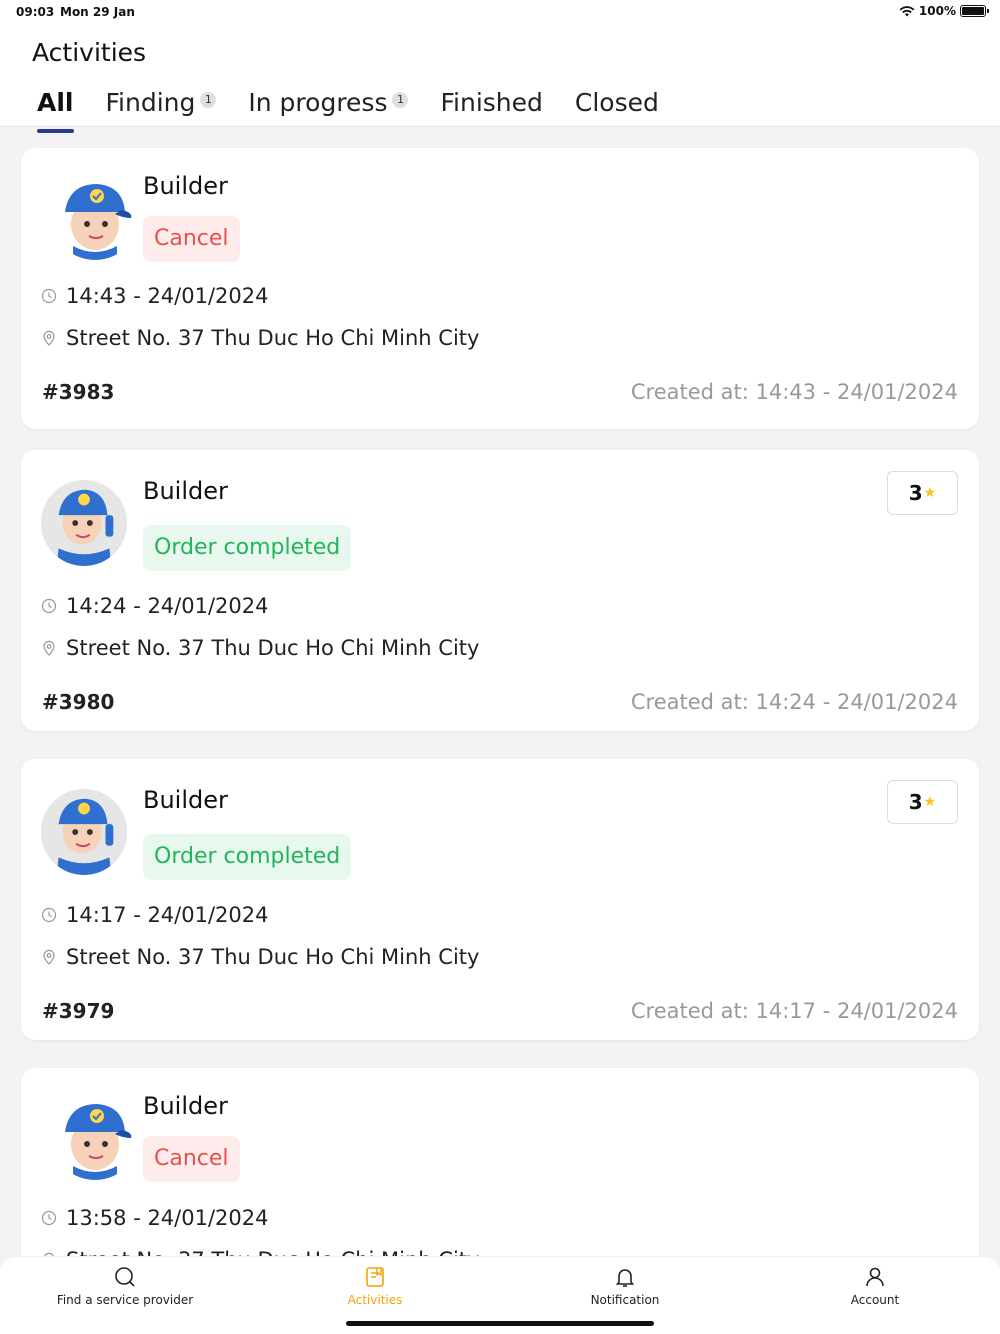 The width and height of the screenshot is (1000, 1334). I want to click on status-date: Mon 29 Jan, so click(97, 12).